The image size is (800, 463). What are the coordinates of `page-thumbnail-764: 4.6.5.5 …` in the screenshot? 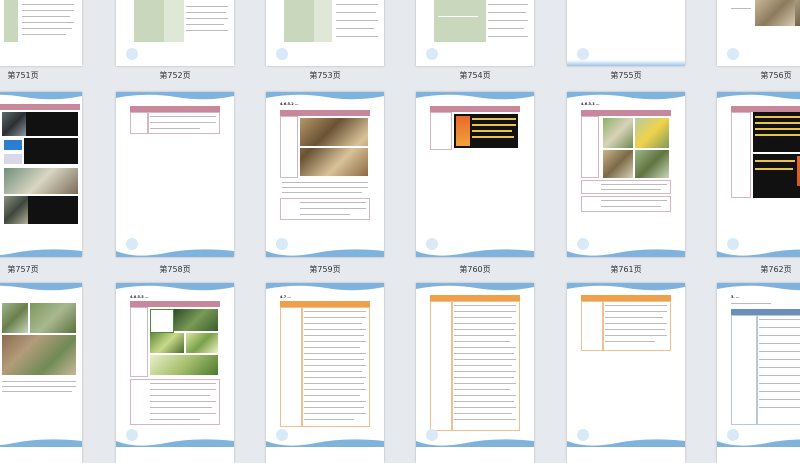 It's located at (175, 373).